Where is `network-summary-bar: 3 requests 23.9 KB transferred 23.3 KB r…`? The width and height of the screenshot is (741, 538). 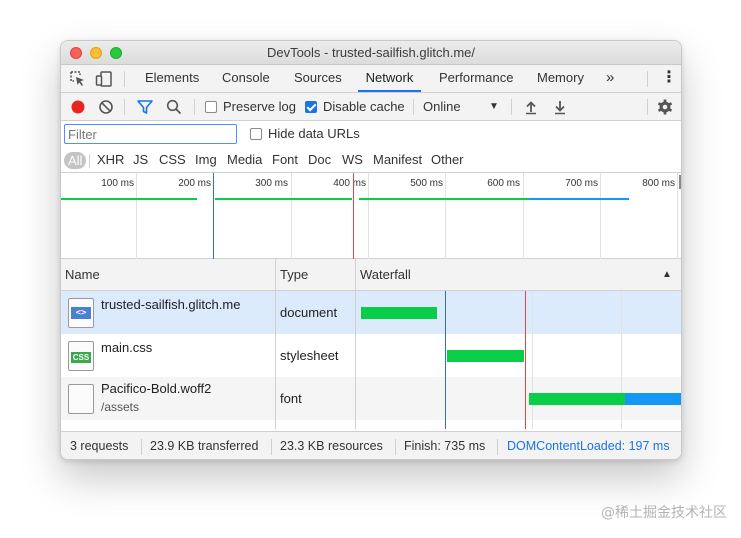 network-summary-bar: 3 requests 23.9 KB transferred 23.3 KB r… is located at coordinates (371, 445).